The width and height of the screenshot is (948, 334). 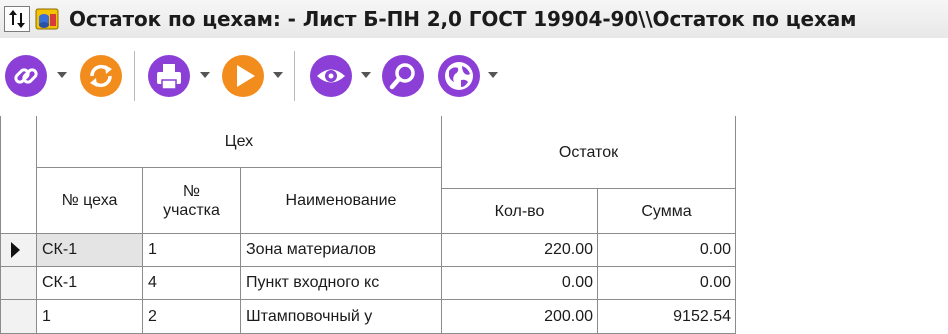 What do you see at coordinates (520, 283) in the screenshot?
I see `cell-qty: 0.00` at bounding box center [520, 283].